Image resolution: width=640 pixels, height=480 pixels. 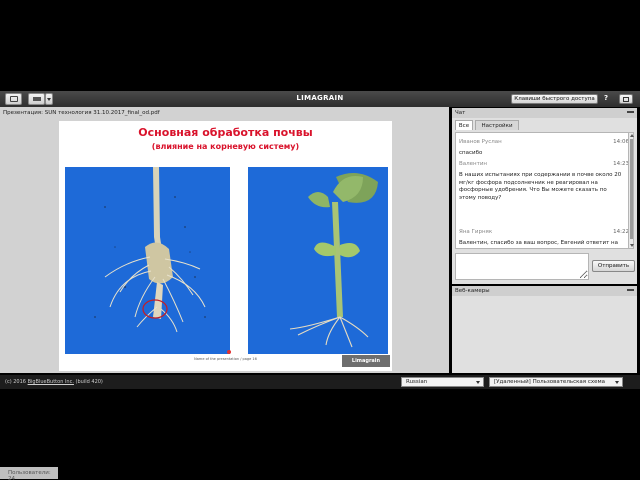 I want to click on users-panel-tab: Пользователи: 24, so click(x=29, y=473).